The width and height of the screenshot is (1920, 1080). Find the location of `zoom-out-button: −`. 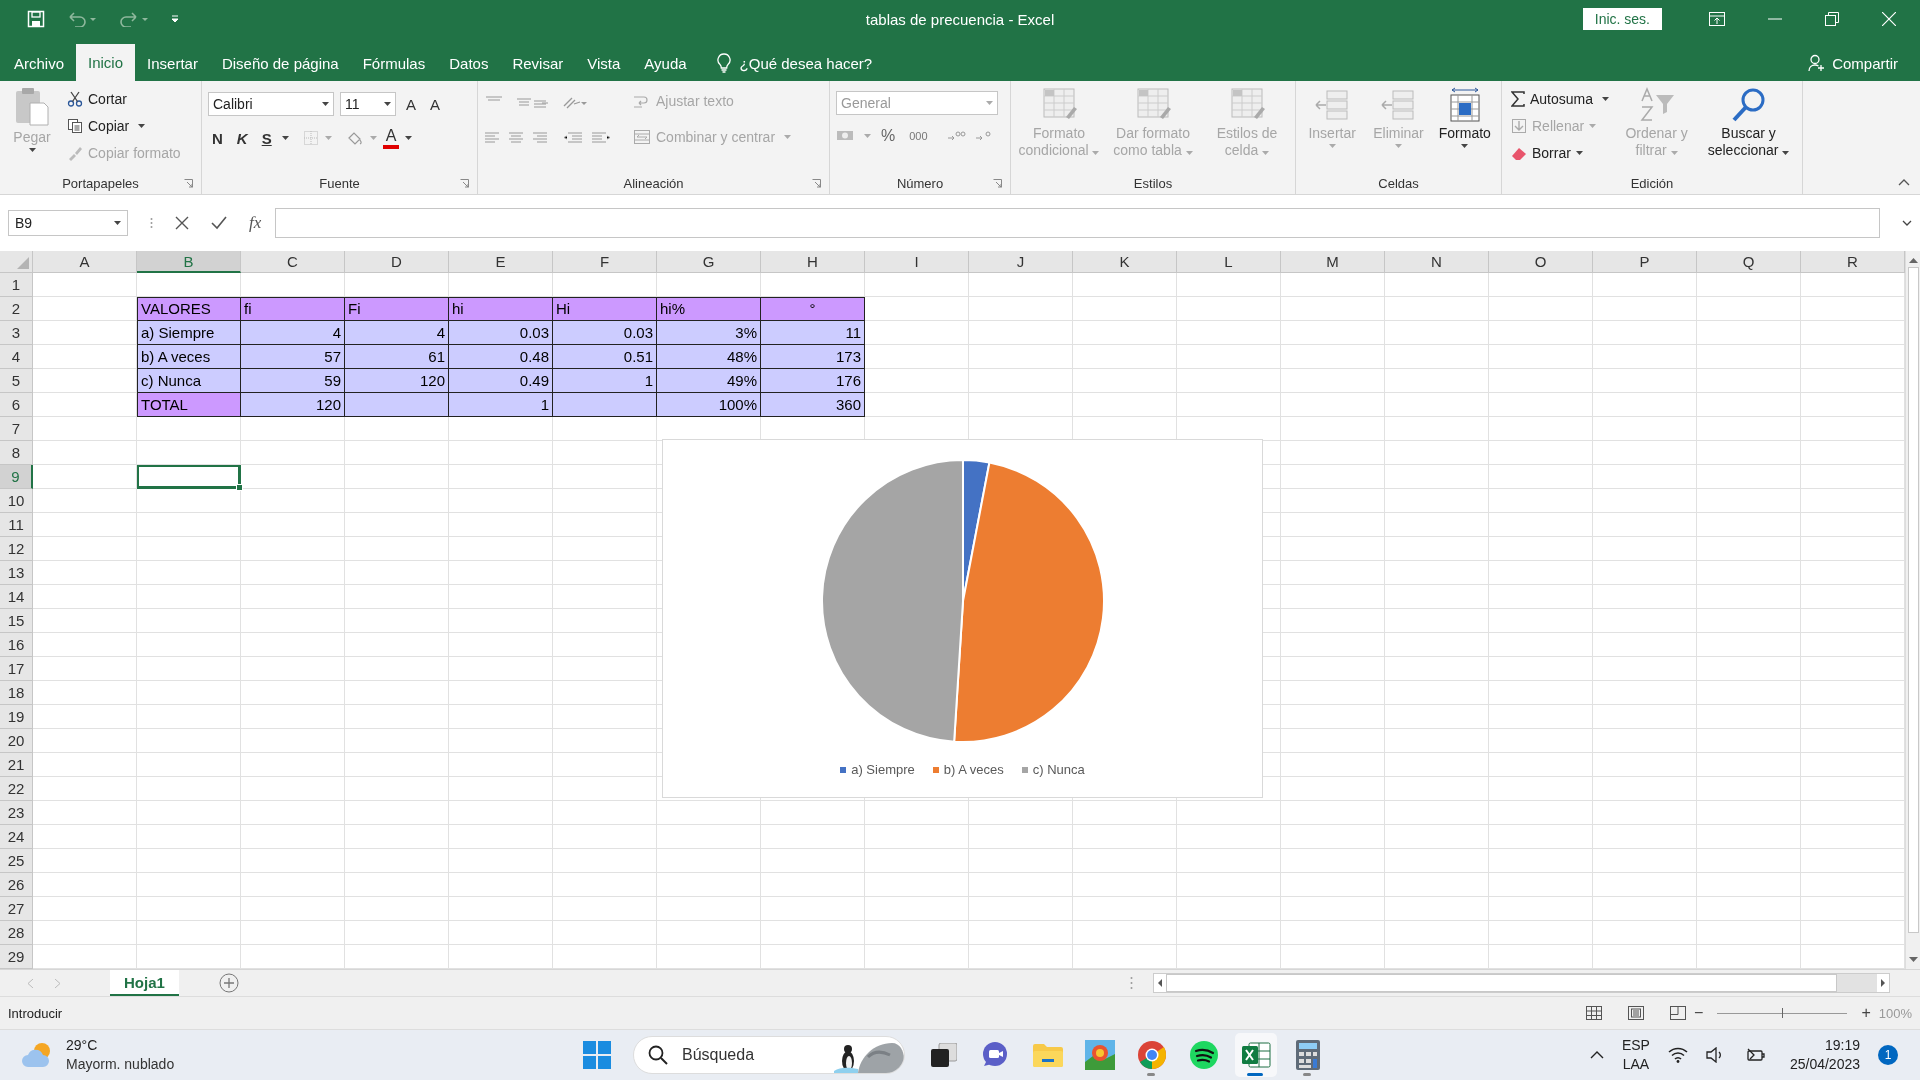

zoom-out-button: − is located at coordinates (1699, 1013).